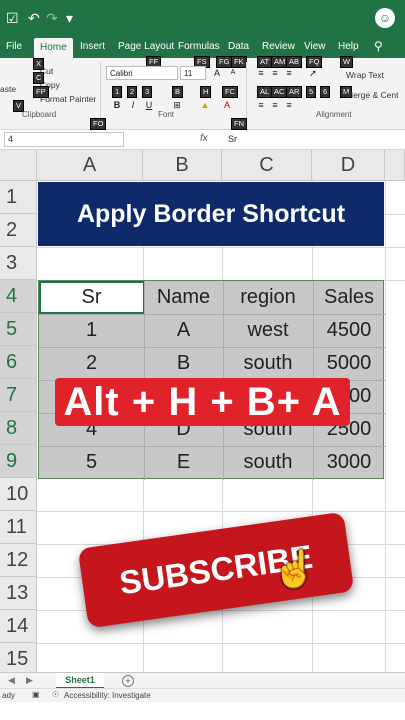 The height and width of the screenshot is (720, 405). Describe the element at coordinates (142, 73) in the screenshot. I see `font-name-select: Calibri` at that location.